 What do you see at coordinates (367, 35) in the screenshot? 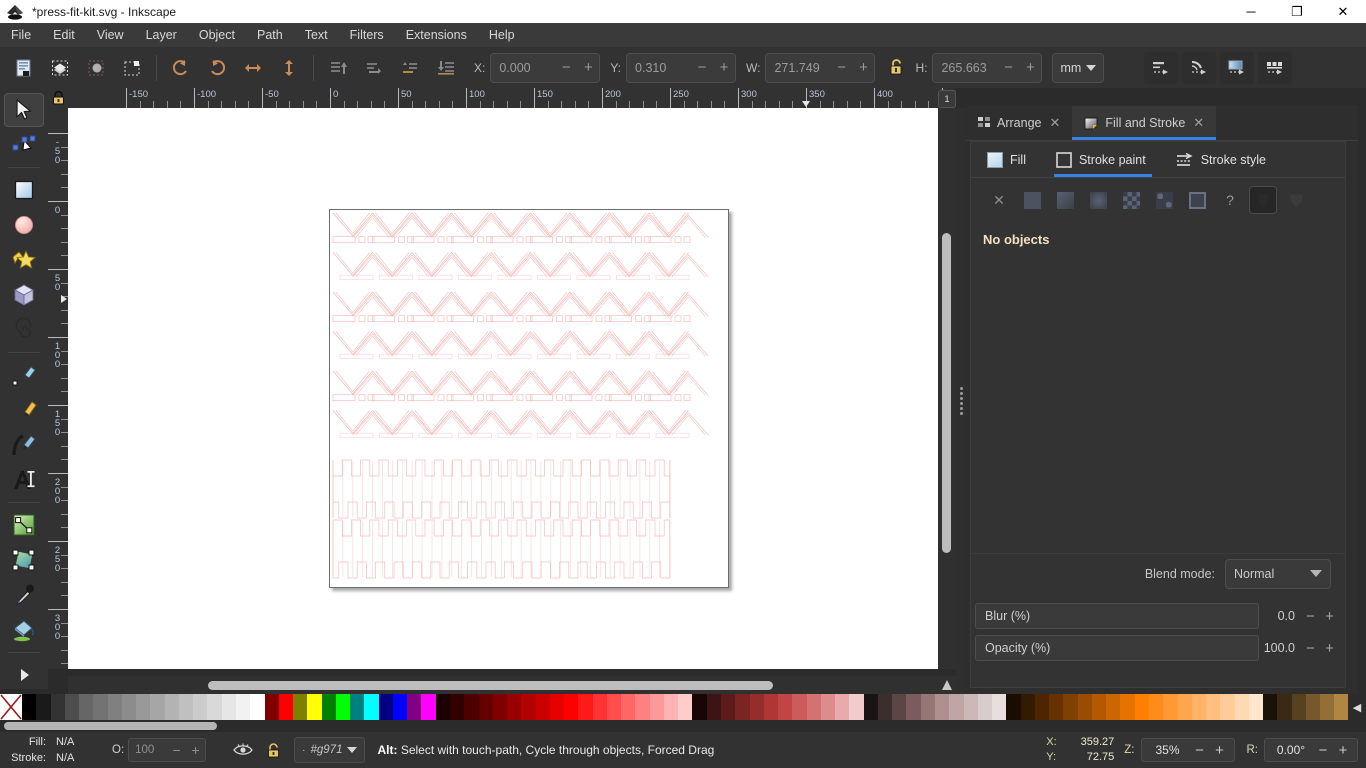
I see `menu-filters: Filters` at bounding box center [367, 35].